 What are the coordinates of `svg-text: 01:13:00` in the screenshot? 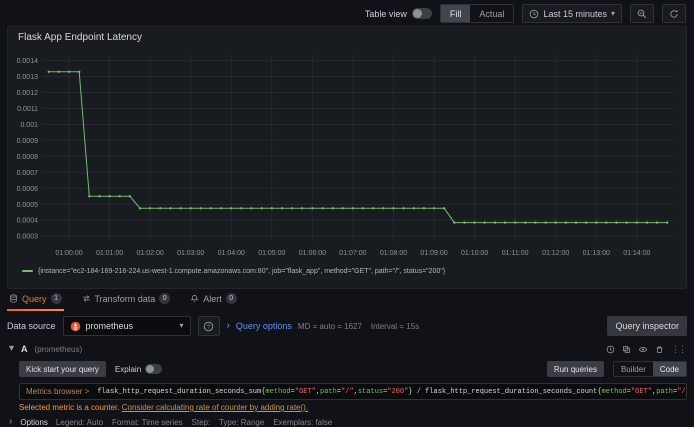 It's located at (596, 253).